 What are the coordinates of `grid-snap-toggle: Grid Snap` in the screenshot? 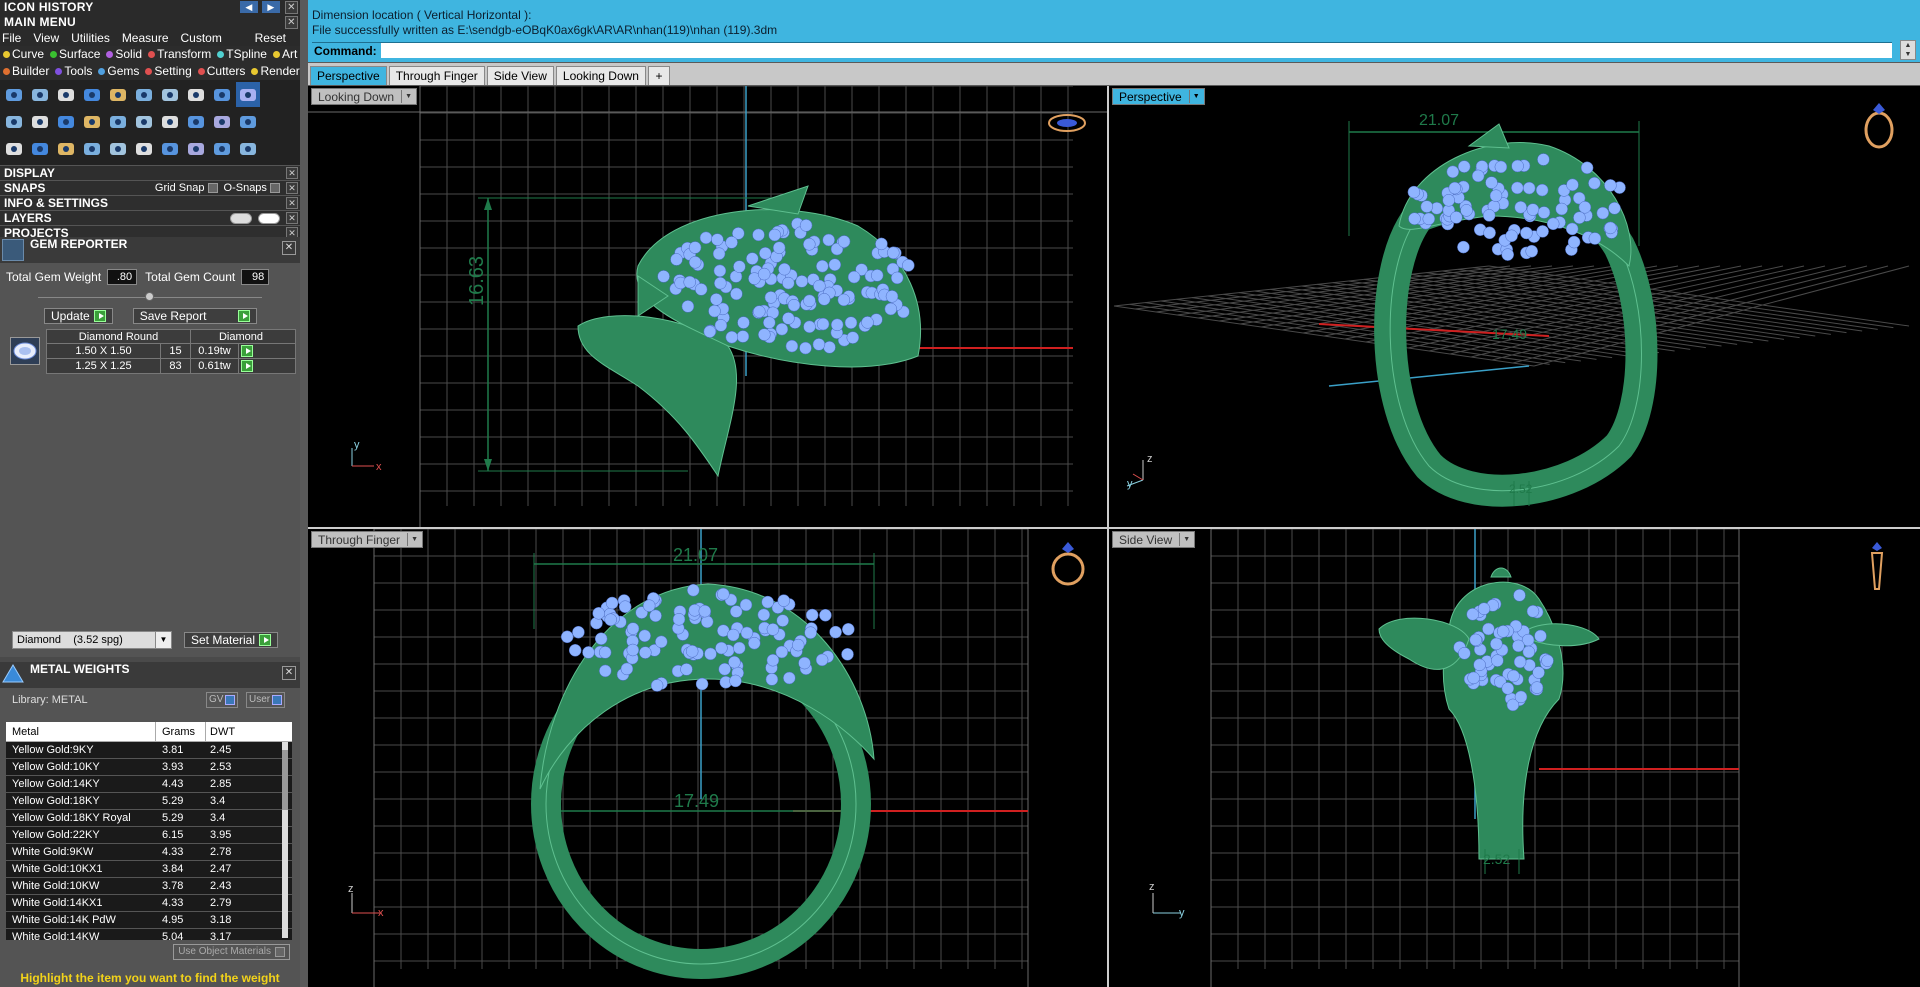 It's located at (186, 188).